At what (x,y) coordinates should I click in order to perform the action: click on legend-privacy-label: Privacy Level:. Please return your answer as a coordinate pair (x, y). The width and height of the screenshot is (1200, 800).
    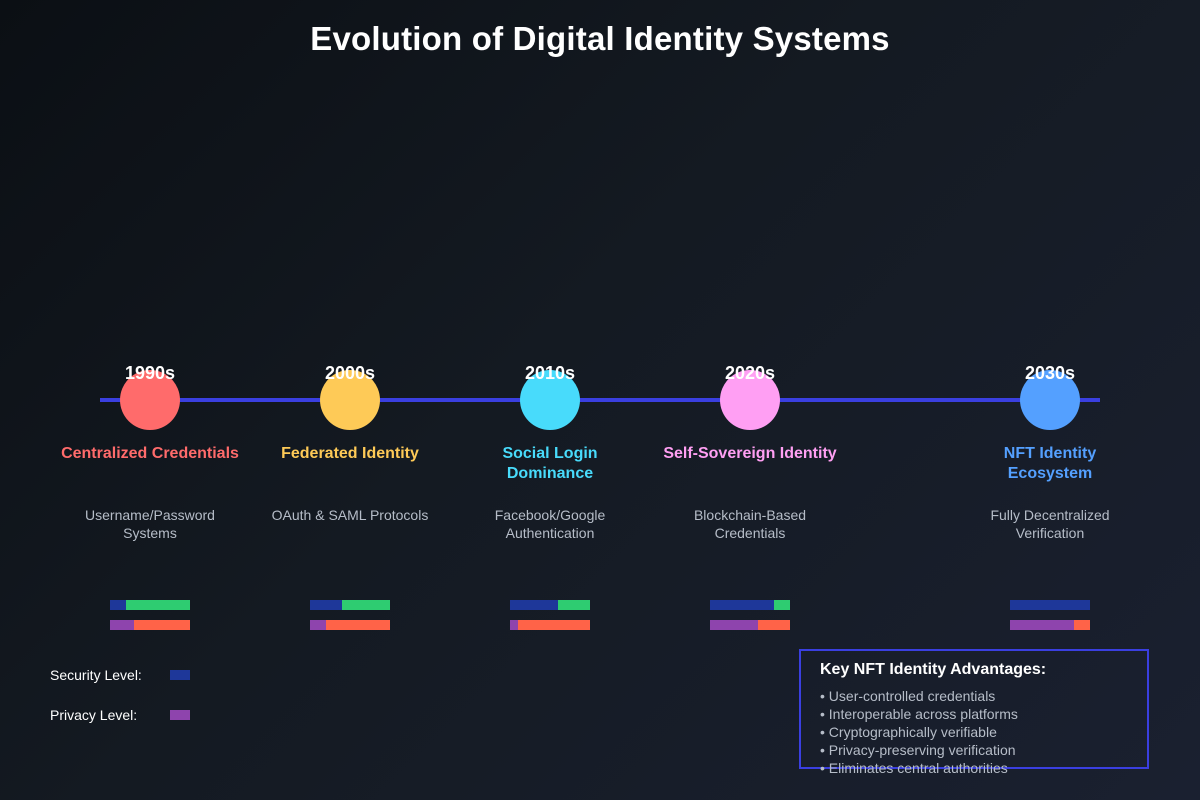
    Looking at the image, I should click on (94, 715).